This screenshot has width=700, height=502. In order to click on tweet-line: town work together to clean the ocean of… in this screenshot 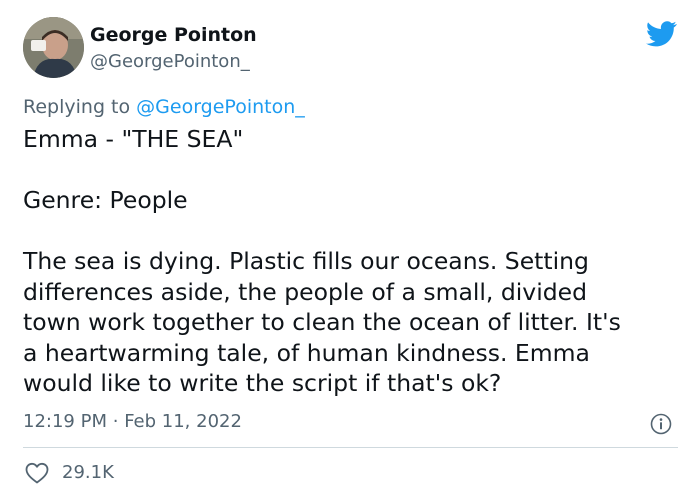, I will do `click(322, 322)`.